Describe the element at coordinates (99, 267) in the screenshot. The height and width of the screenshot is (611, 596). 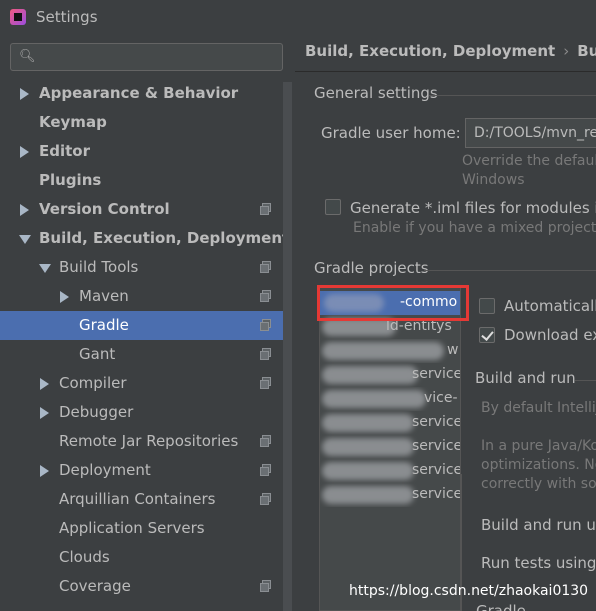
I see `sidebar-item-label: Build Tools` at that location.